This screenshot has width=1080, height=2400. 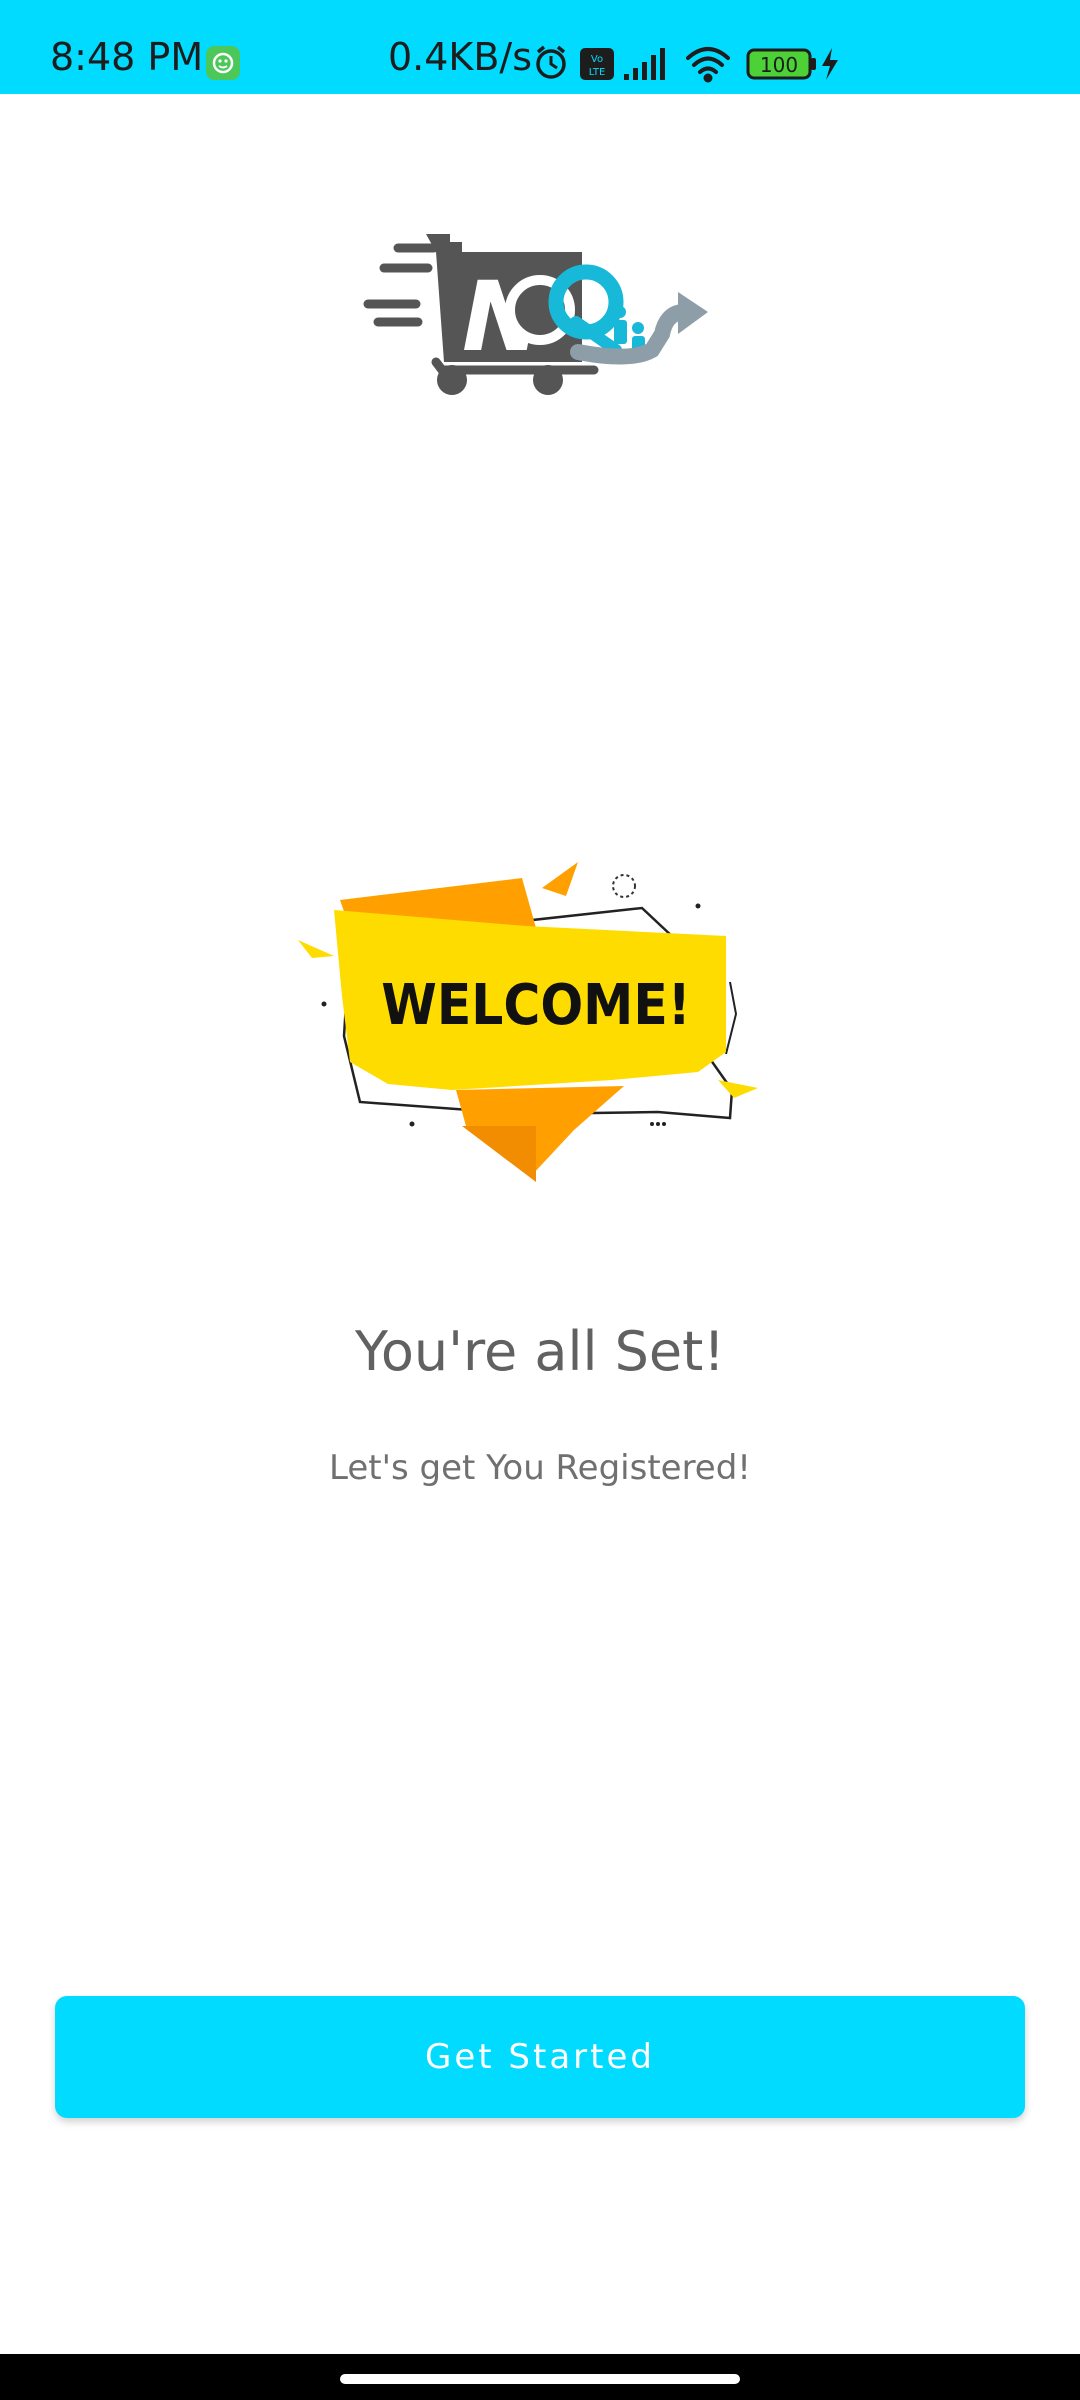 What do you see at coordinates (535, 314) in the screenshot?
I see `noq-logo: N` at bounding box center [535, 314].